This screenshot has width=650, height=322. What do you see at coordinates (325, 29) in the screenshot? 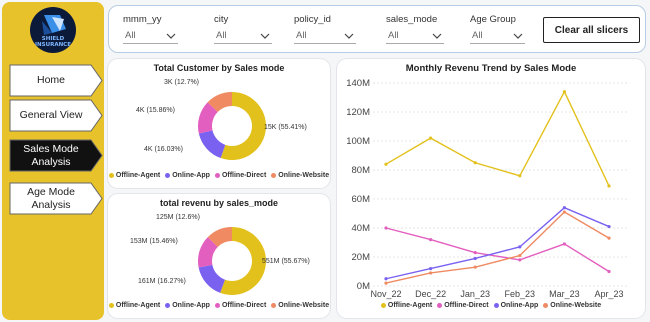
I see `slicer-2: policy_id All` at bounding box center [325, 29].